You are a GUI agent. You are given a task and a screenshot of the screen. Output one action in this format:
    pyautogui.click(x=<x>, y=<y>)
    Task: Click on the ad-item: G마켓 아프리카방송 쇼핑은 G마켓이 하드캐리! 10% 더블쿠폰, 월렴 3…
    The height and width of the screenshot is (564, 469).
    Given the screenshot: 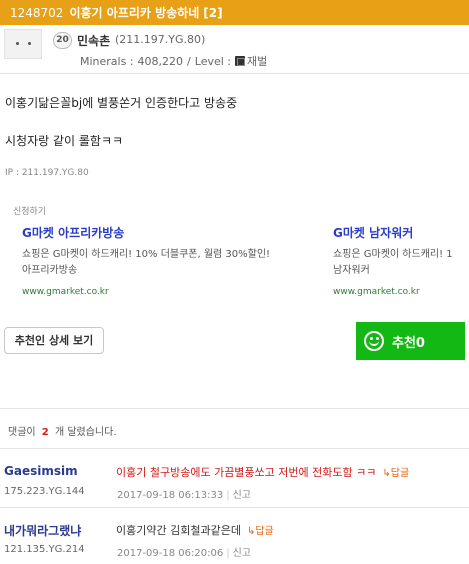 What is the action you would take?
    pyautogui.click(x=146, y=260)
    